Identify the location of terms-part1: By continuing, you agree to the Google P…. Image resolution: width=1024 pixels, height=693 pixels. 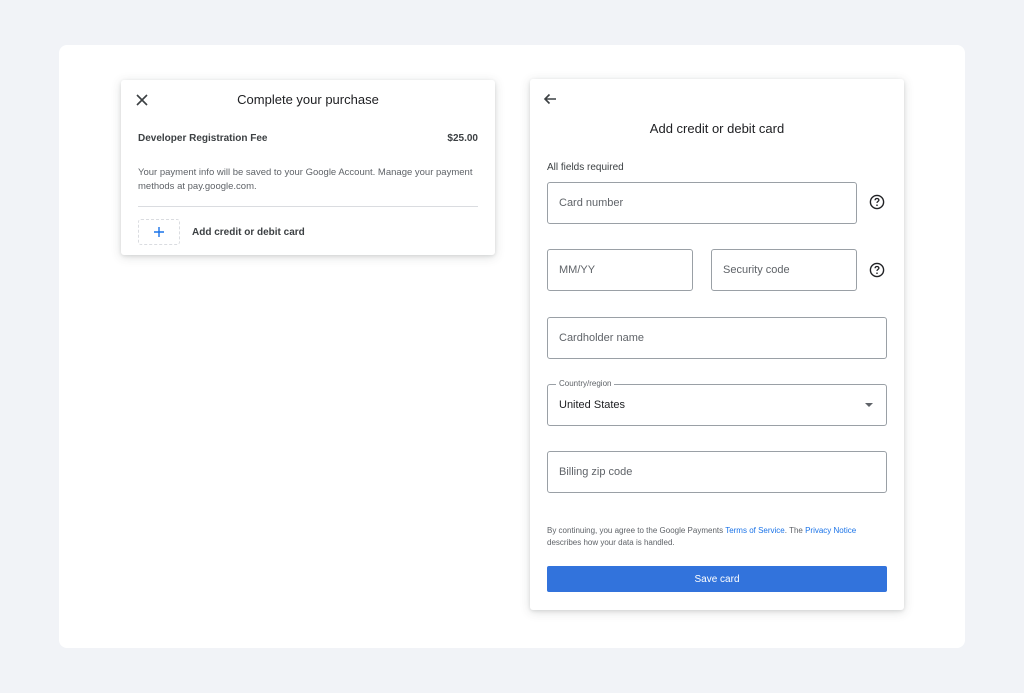
(636, 530).